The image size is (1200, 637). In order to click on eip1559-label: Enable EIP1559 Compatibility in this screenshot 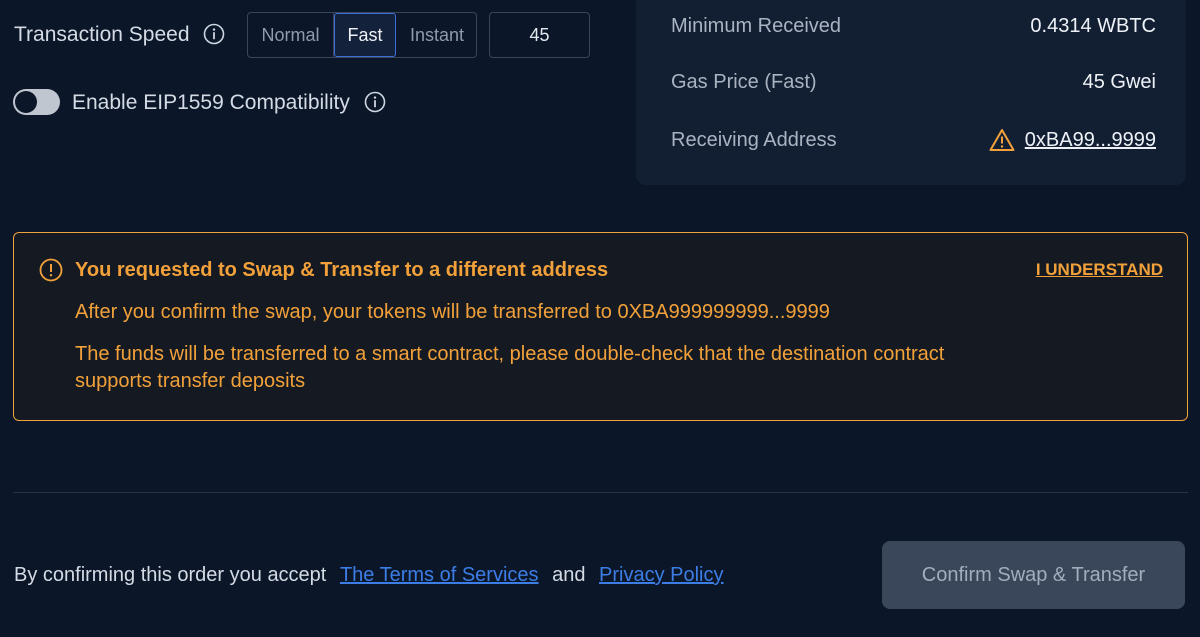, I will do `click(229, 103)`.